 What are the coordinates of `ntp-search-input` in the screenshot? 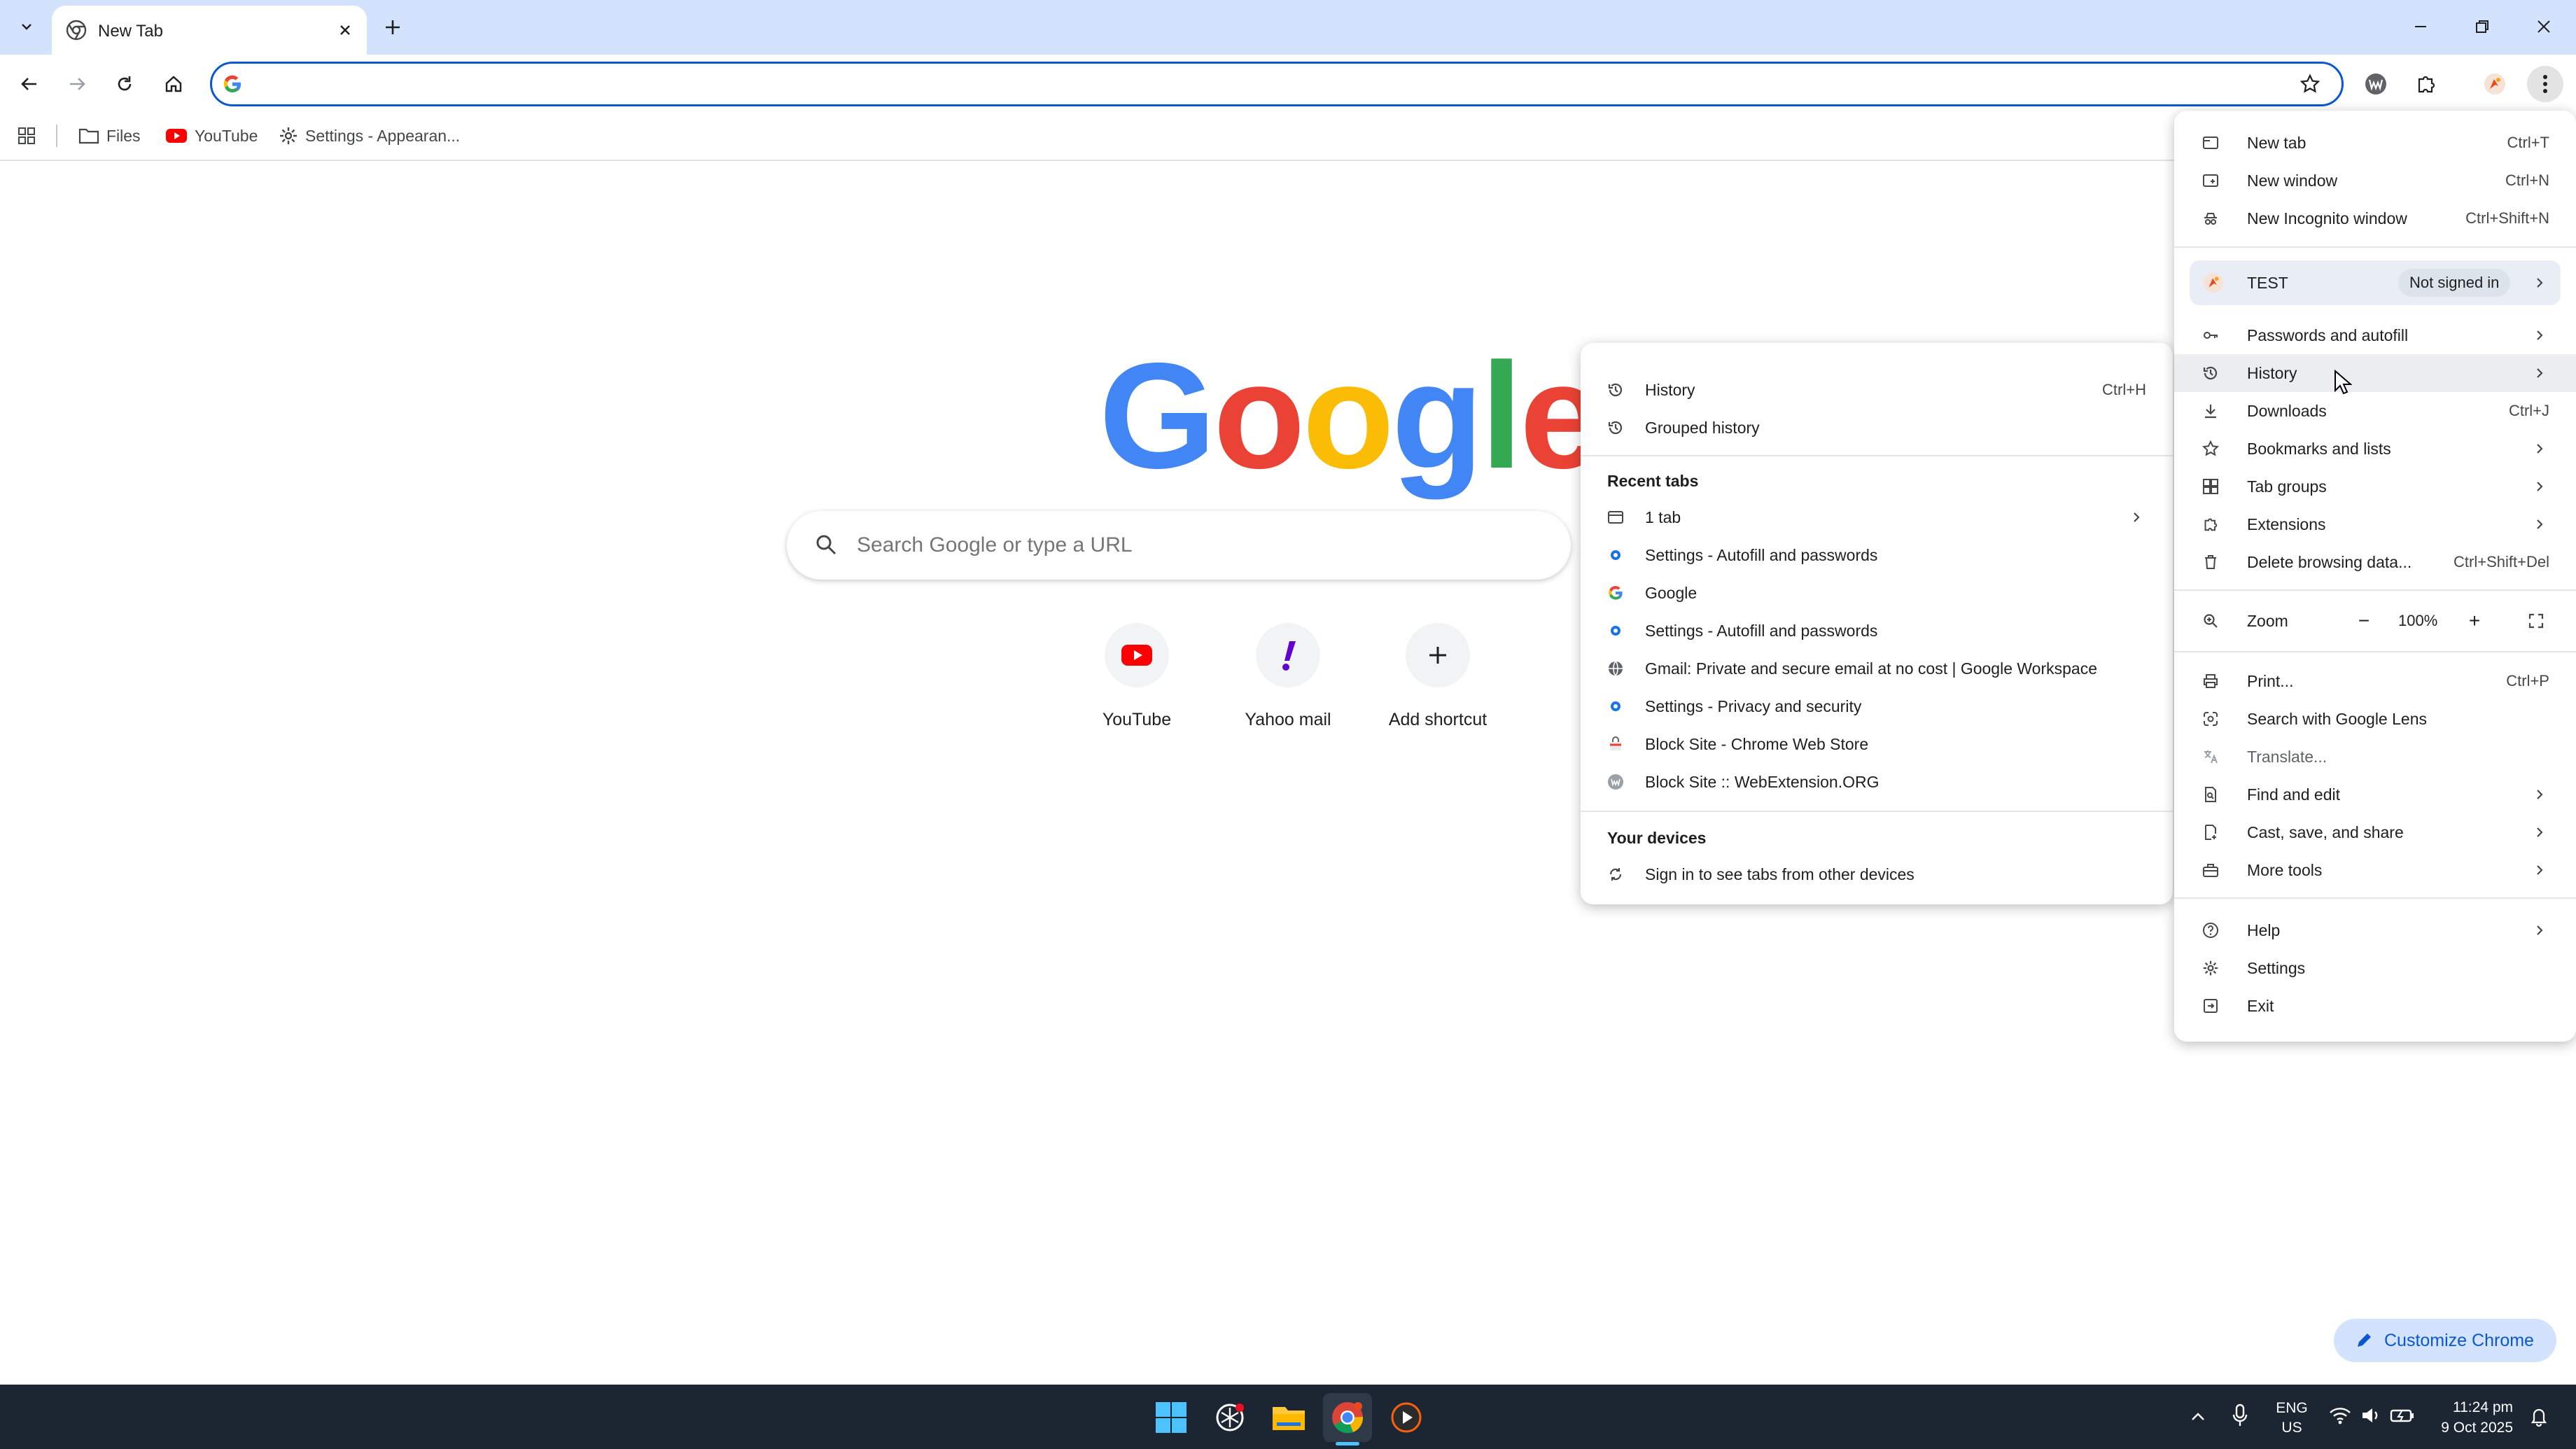 It's located at (1191, 545).